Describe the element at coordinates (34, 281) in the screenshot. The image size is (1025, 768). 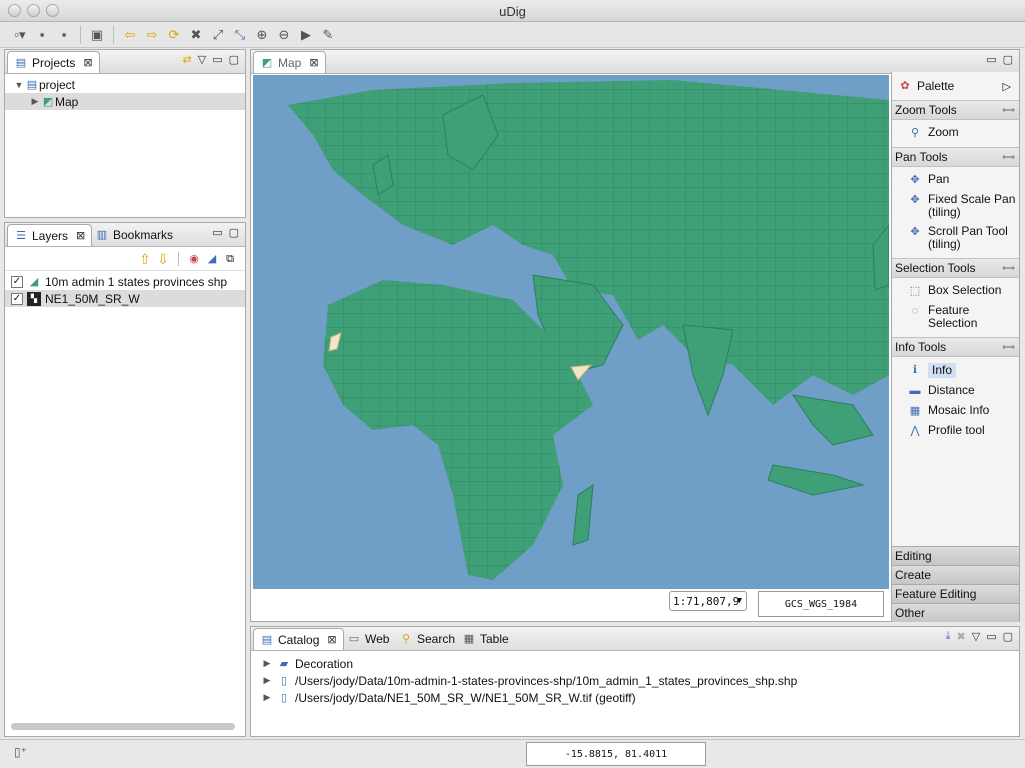
I see `polygon-layer-icon: ◢` at that location.